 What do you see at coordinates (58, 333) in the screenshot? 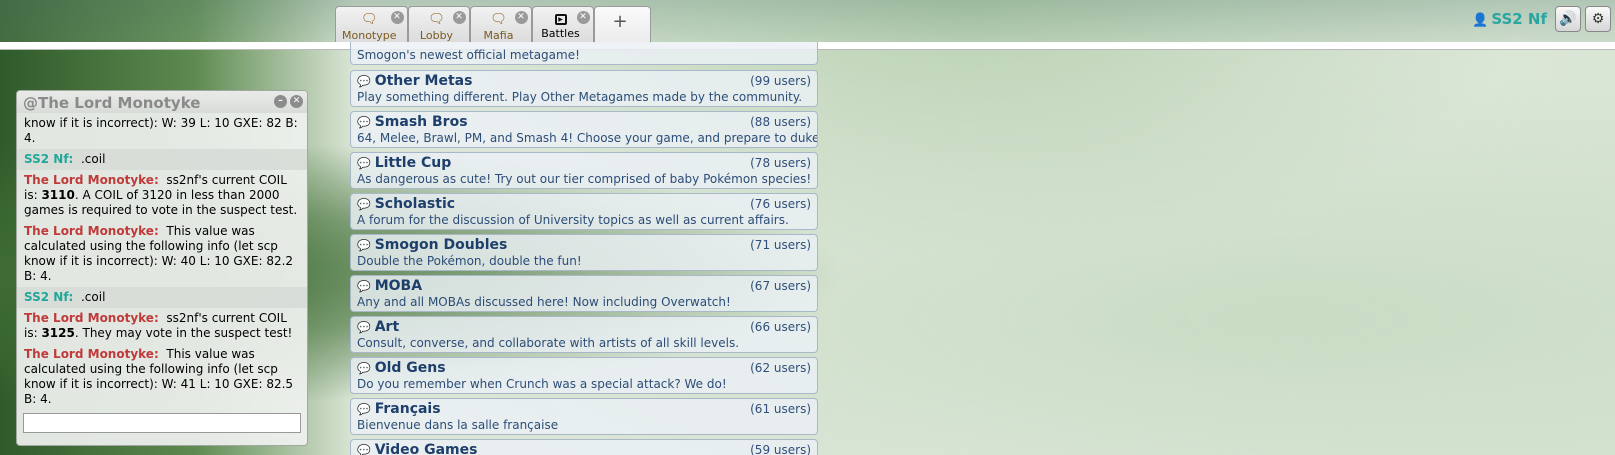
I see `coil-value: 3125` at bounding box center [58, 333].